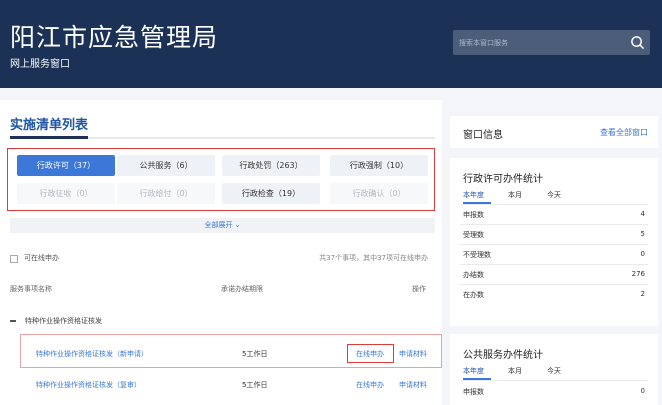 Image resolution: width=662 pixels, height=405 pixels. What do you see at coordinates (637, 42) in the screenshot?
I see `search-icon` at bounding box center [637, 42].